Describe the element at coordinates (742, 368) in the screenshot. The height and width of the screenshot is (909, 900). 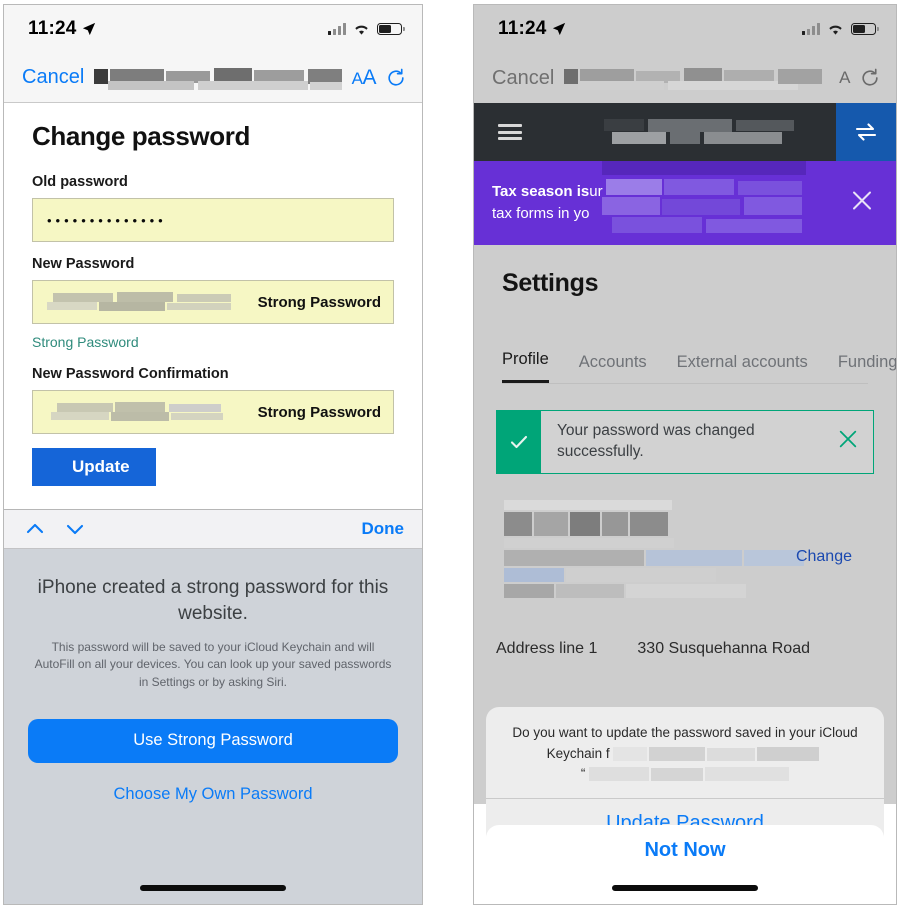
I see `tab-external-accounts: External accounts` at that location.